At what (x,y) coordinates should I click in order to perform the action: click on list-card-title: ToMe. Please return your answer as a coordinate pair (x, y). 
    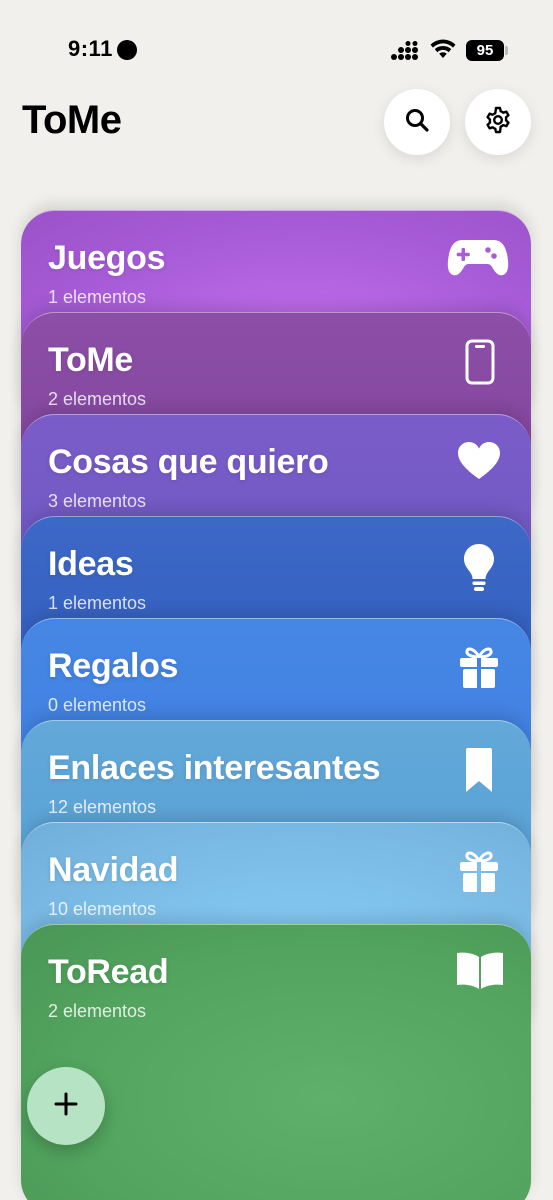
    Looking at the image, I should click on (91, 360).